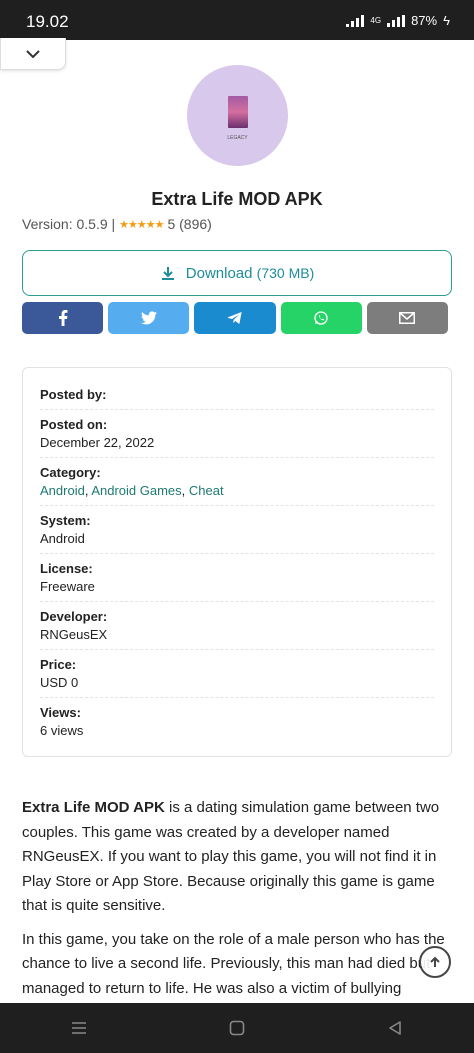 The image size is (474, 1053). I want to click on price-label: Price:, so click(58, 664).